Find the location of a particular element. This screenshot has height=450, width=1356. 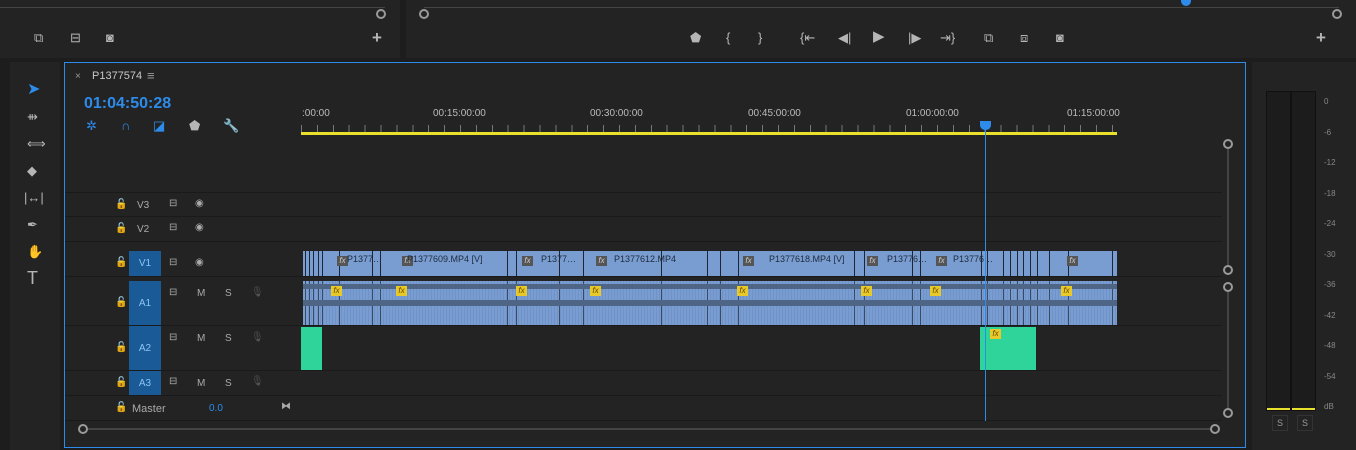

nest-icon: ✲ is located at coordinates (91, 126).